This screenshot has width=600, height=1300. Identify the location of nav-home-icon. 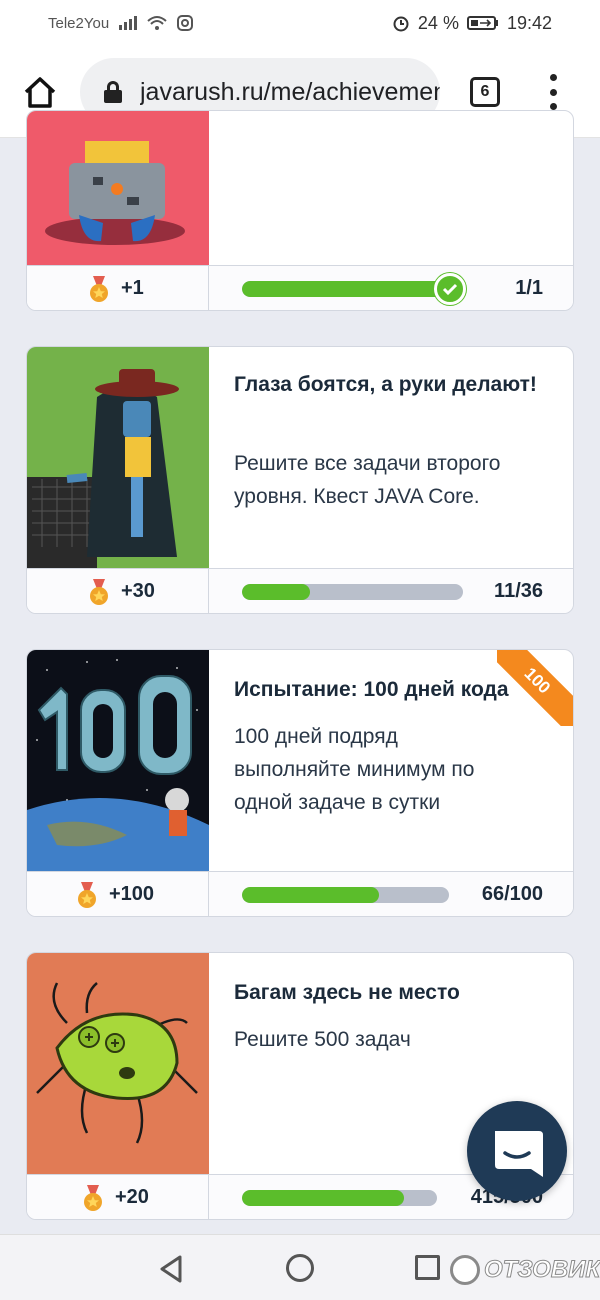
(300, 1268).